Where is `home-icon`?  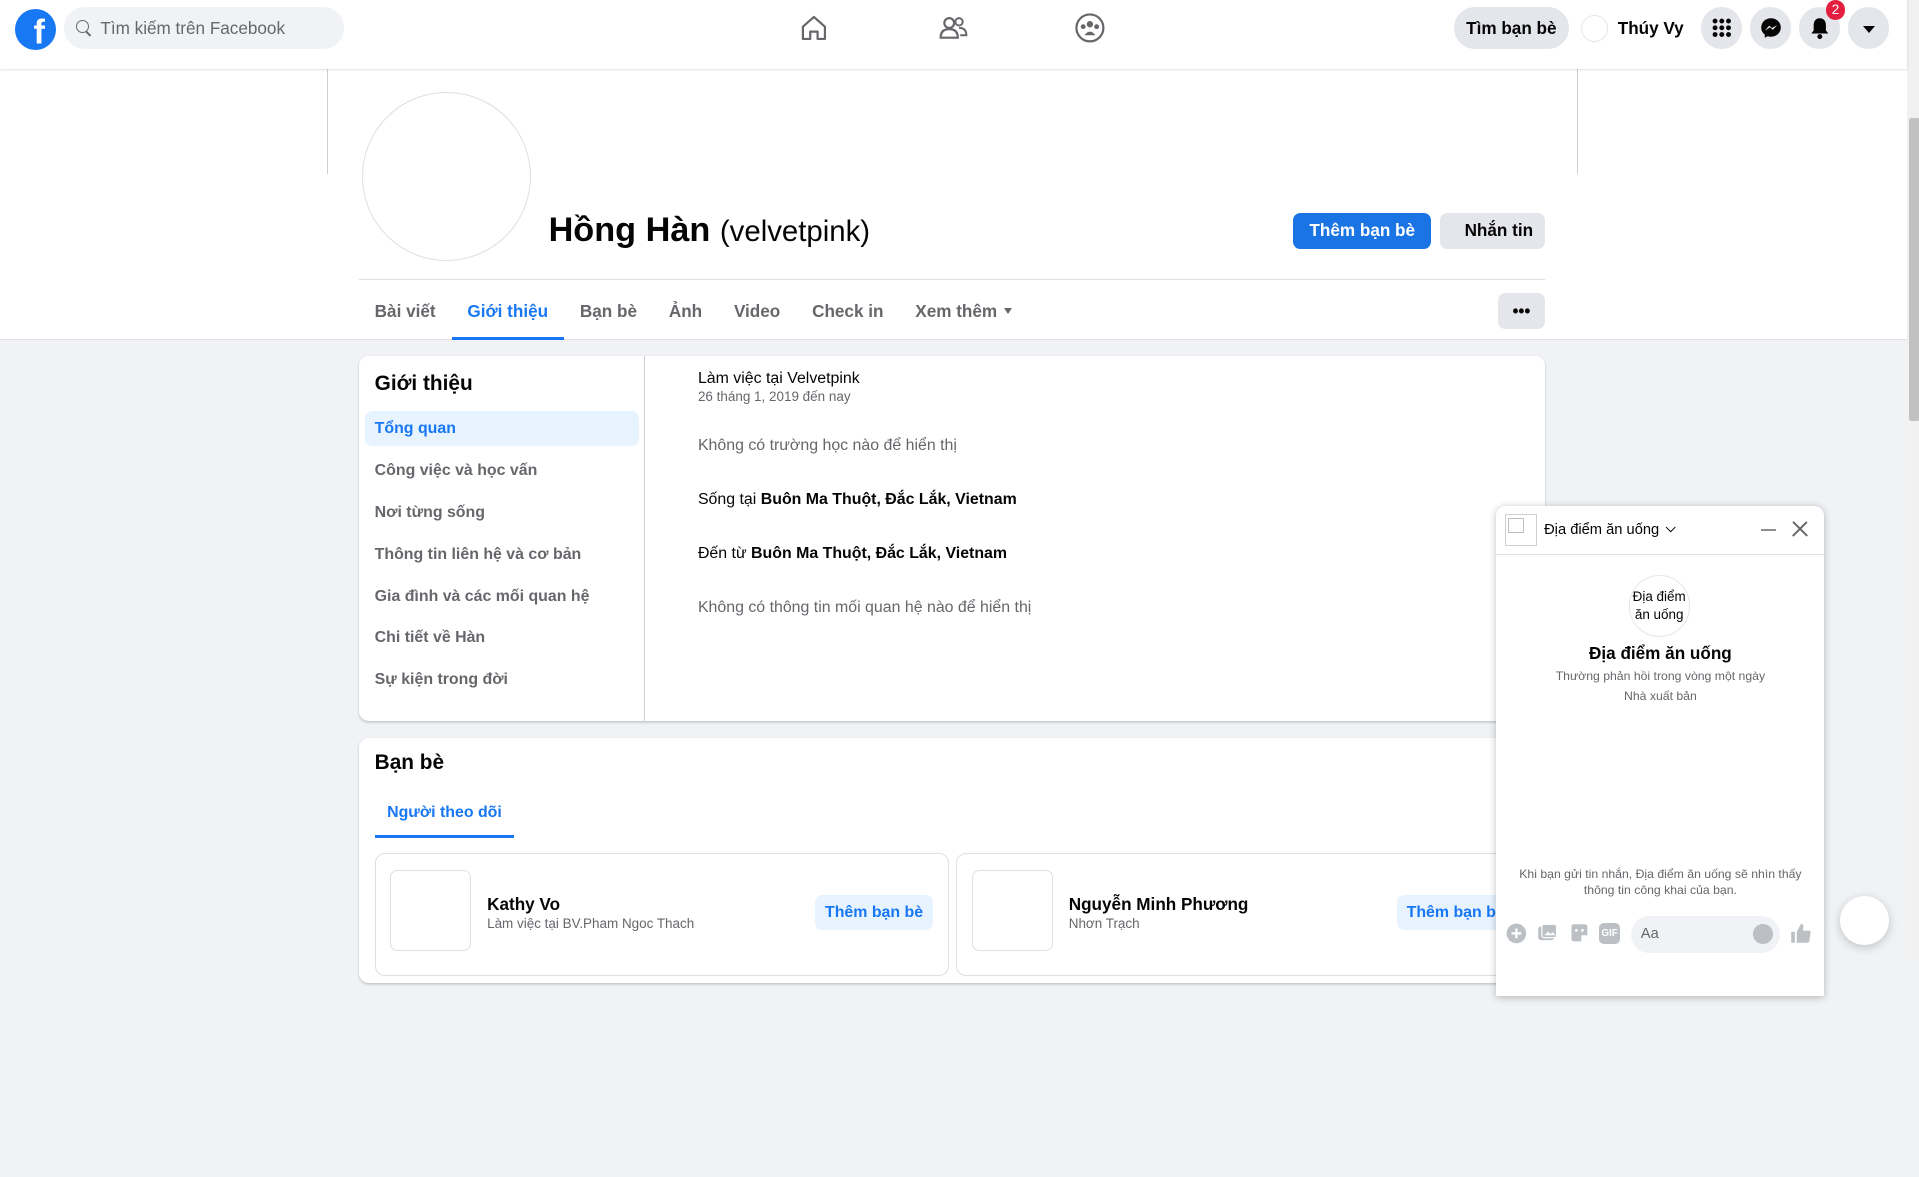 home-icon is located at coordinates (814, 28).